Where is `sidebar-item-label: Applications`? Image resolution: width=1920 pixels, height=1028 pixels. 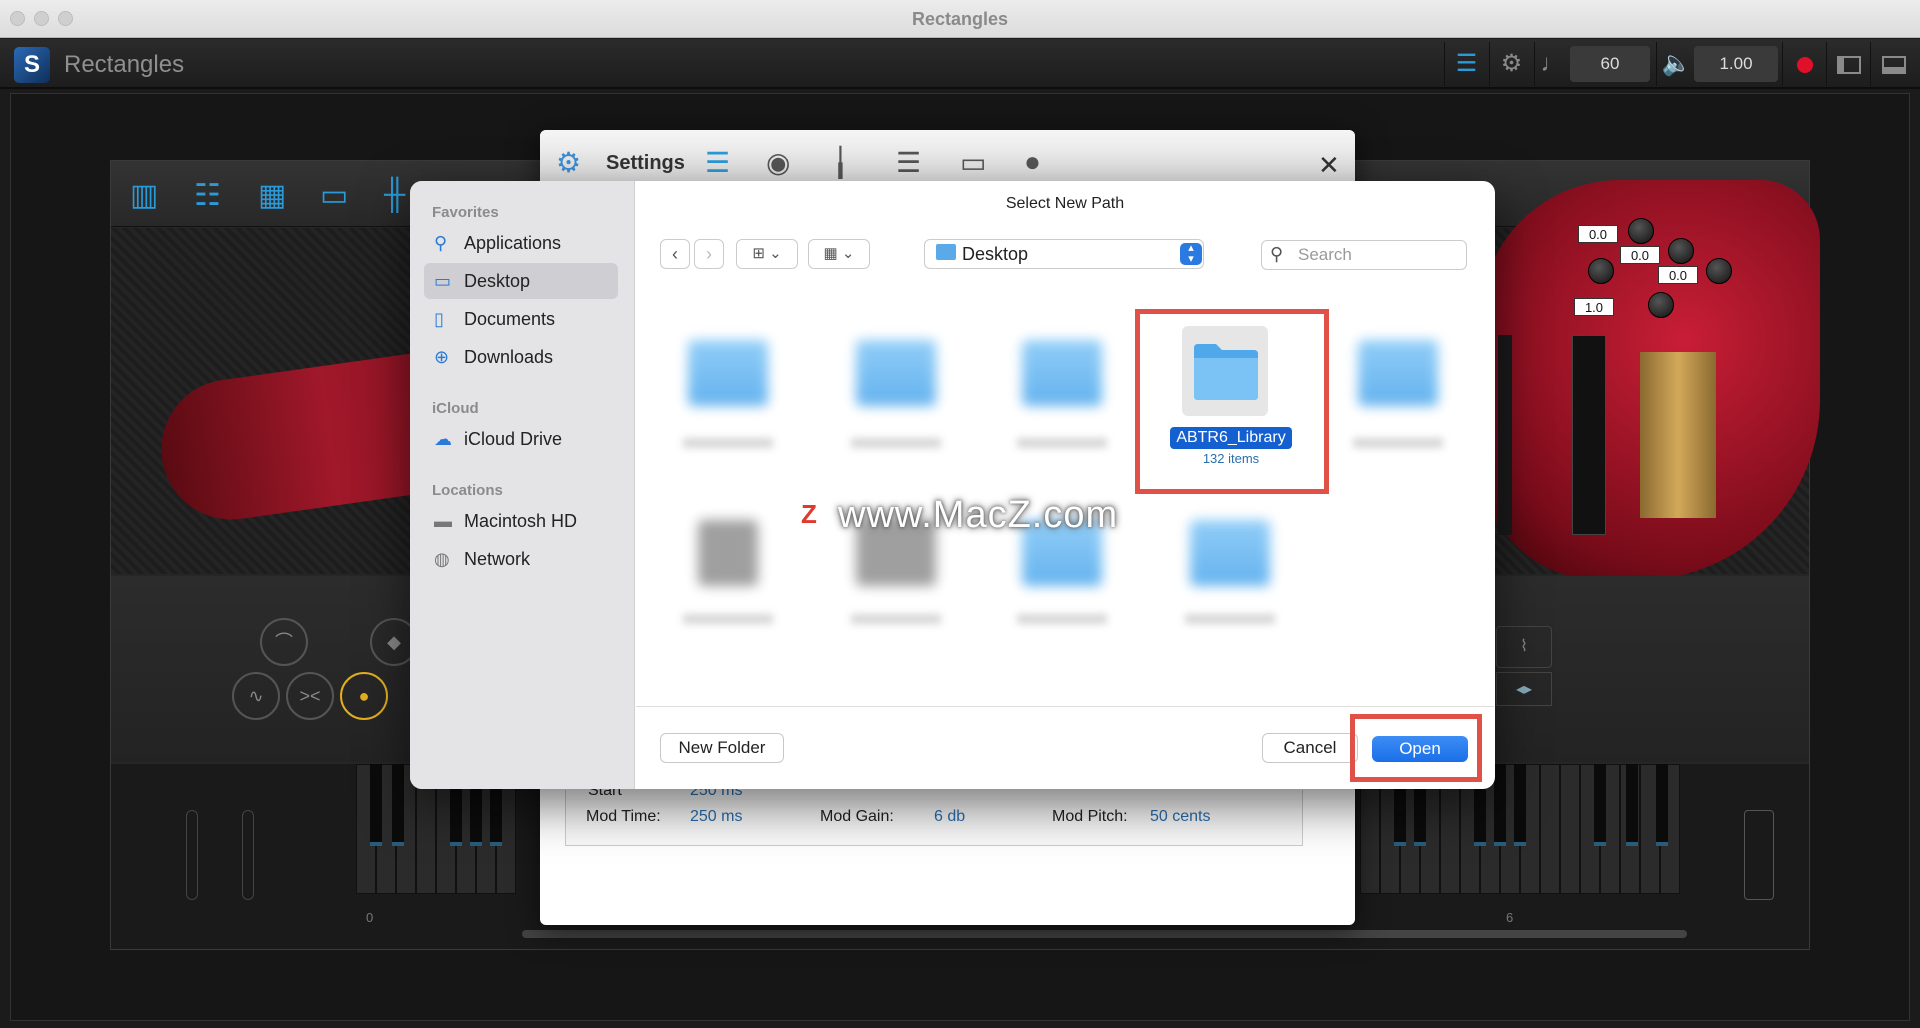
sidebar-item-label: Applications is located at coordinates (513, 243).